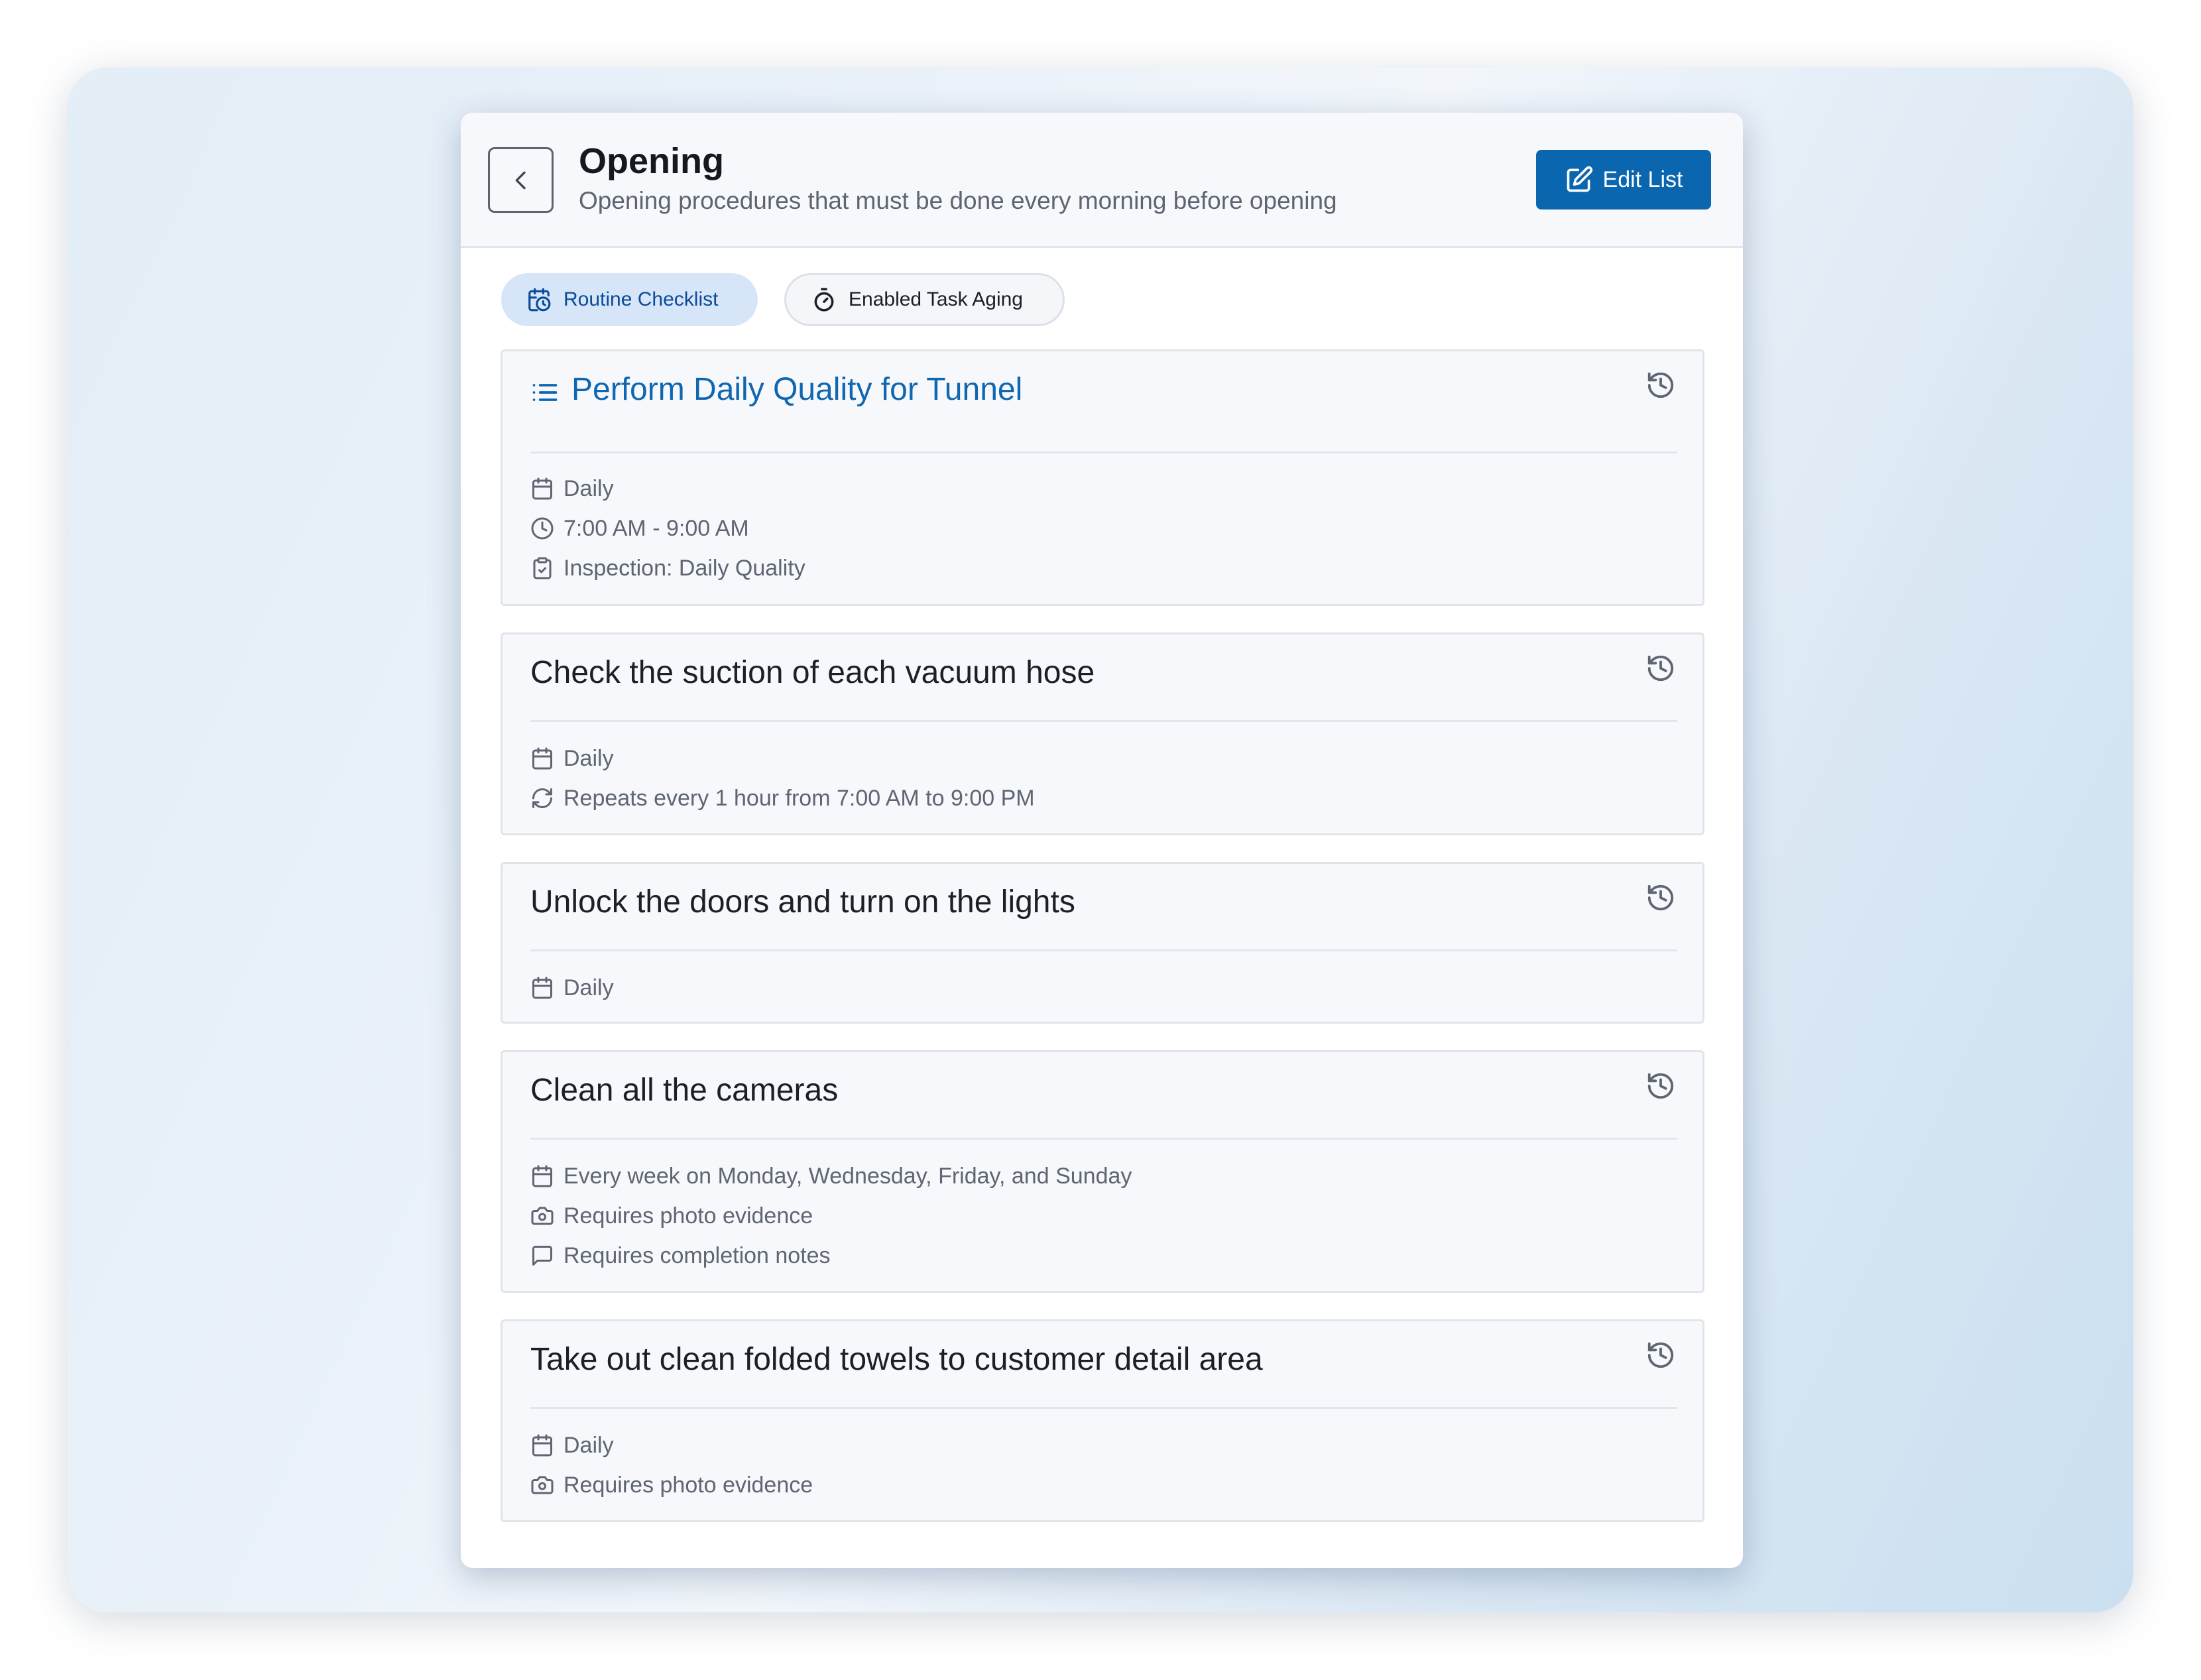 This screenshot has height=1680, width=2201. Describe the element at coordinates (542, 1256) in the screenshot. I see `comment-icon` at that location.